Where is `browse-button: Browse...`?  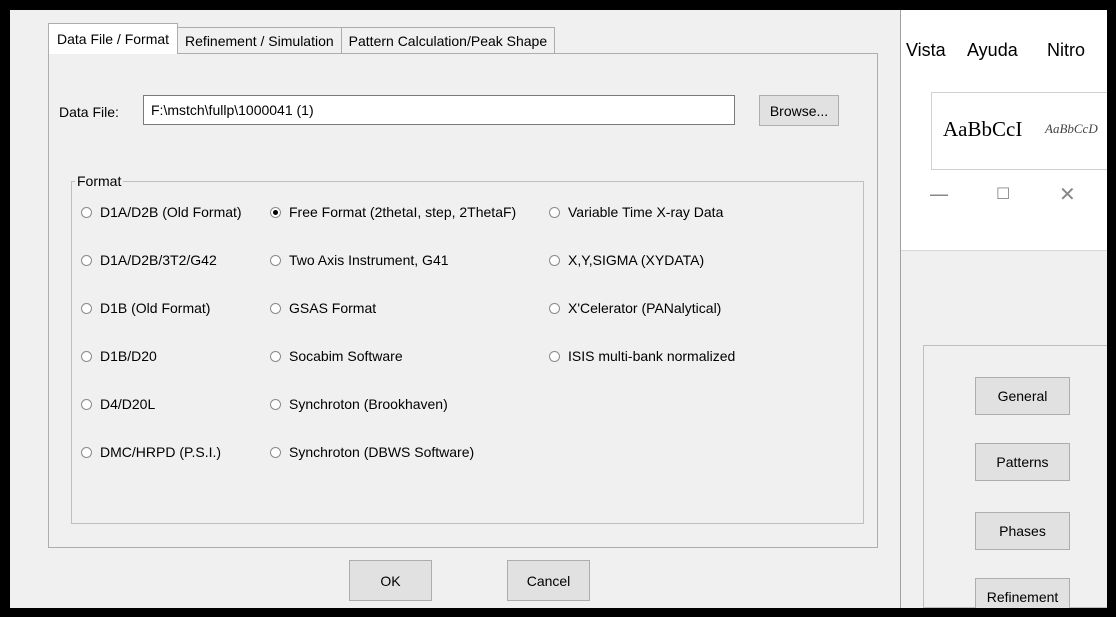 browse-button: Browse... is located at coordinates (799, 110).